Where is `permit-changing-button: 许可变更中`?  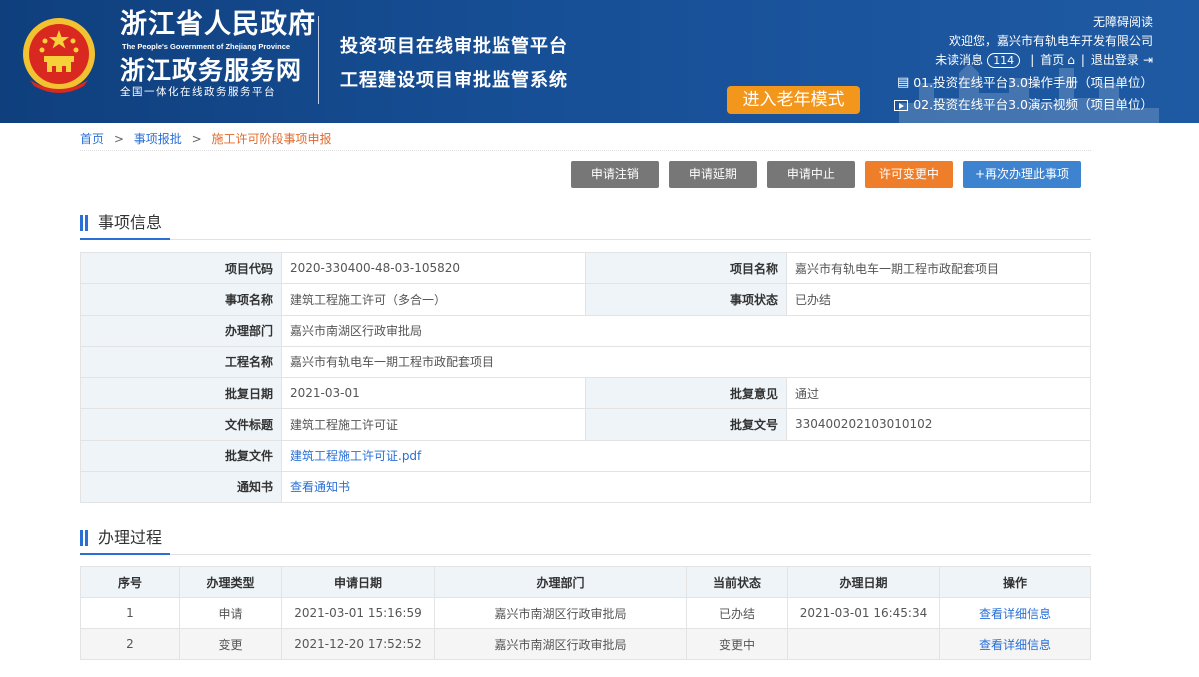 permit-changing-button: 许可变更中 is located at coordinates (908, 174).